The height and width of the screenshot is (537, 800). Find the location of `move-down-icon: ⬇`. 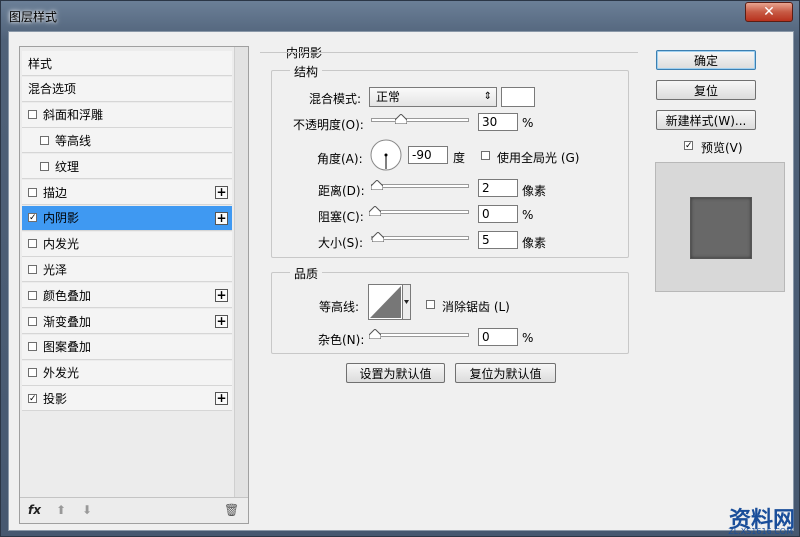

move-down-icon: ⬇ is located at coordinates (87, 510).